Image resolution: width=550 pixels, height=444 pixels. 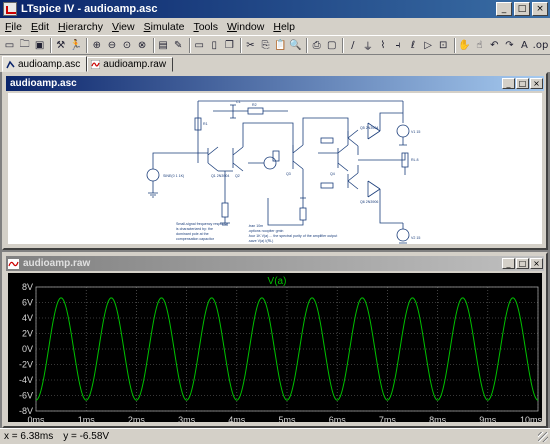 What do you see at coordinates (367, 45) in the screenshot?
I see `ground-icon: ⏚` at bounding box center [367, 45].